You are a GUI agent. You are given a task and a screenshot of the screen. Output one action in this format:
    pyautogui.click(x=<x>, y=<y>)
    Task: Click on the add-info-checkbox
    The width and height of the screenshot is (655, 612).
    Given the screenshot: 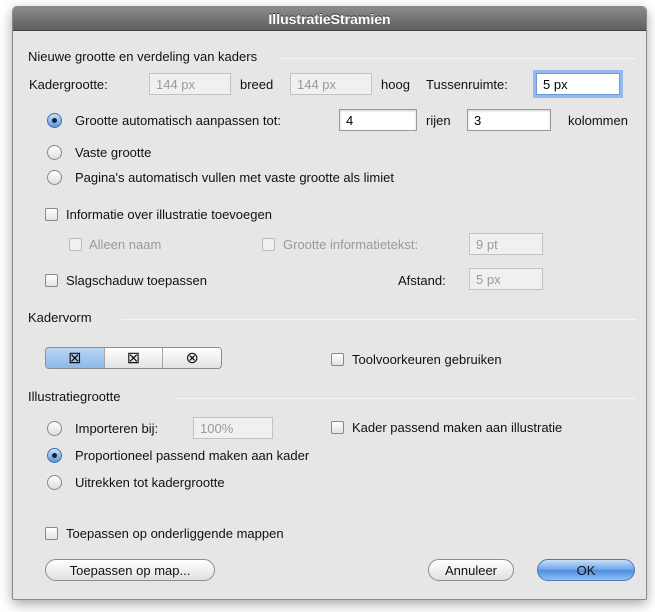 What is the action you would take?
    pyautogui.click(x=51, y=214)
    